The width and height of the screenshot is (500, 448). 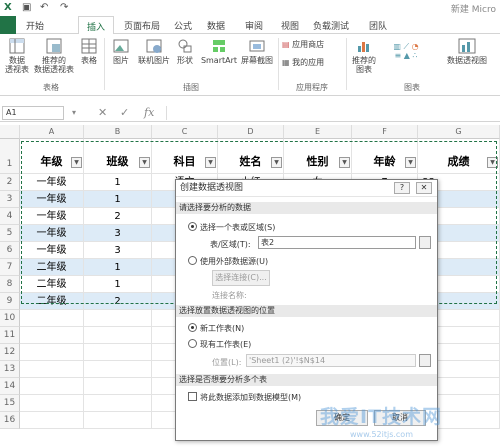 I want to click on row-header: 5, so click(x=10, y=233).